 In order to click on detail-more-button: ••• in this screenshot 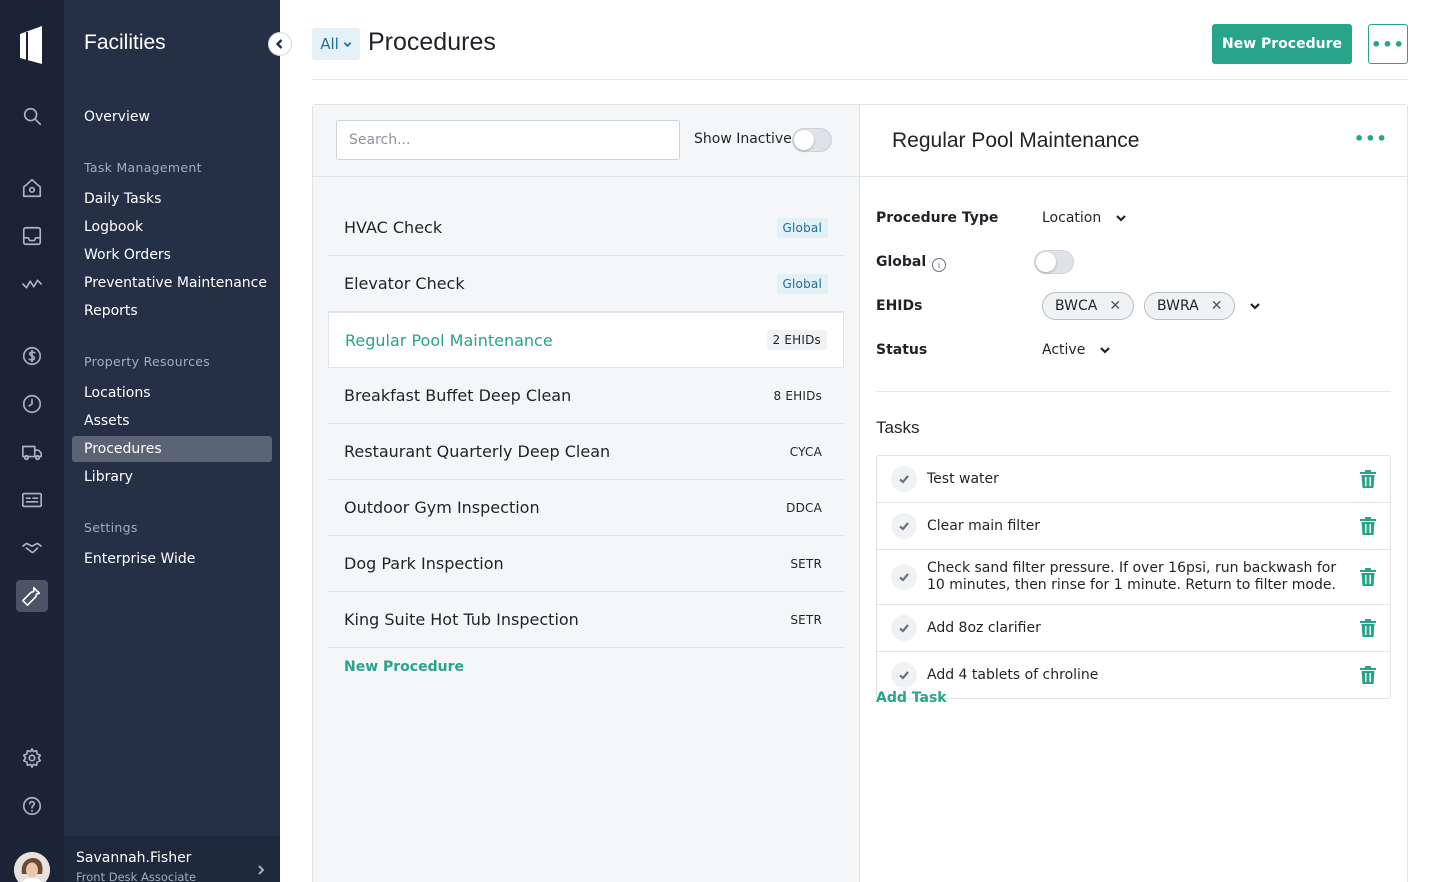, I will do `click(1371, 138)`.